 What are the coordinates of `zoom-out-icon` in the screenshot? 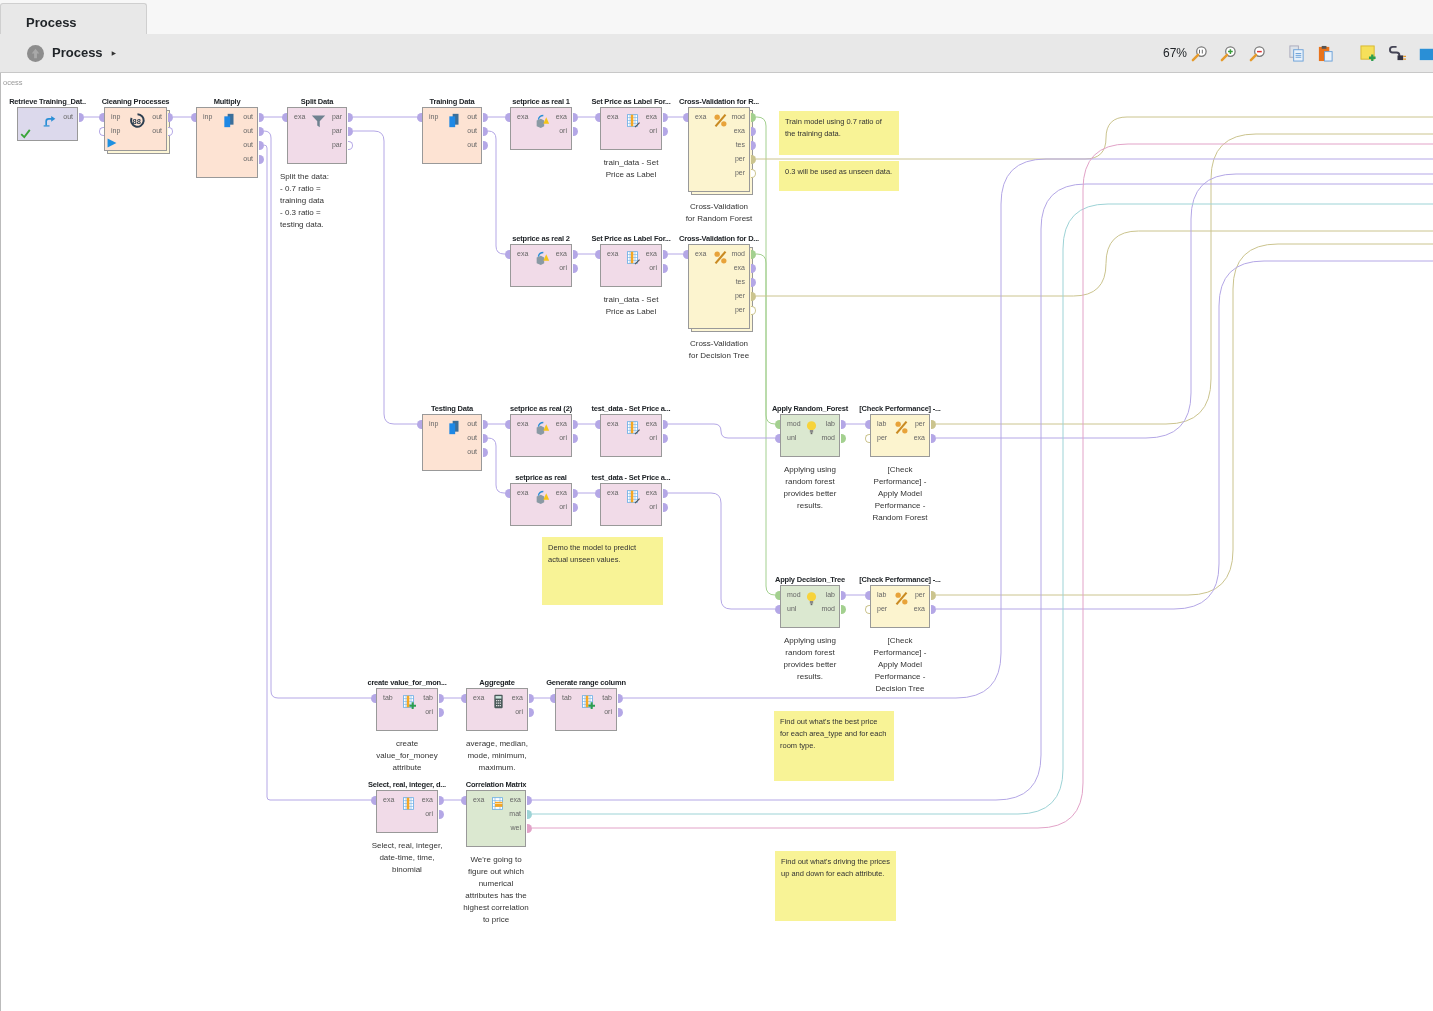 It's located at (1257, 53).